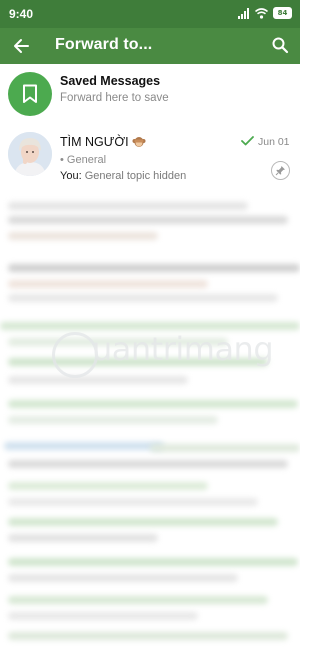 Image resolution: width=320 pixels, height=650 pixels. I want to click on status-time: 9:40, so click(21, 14).